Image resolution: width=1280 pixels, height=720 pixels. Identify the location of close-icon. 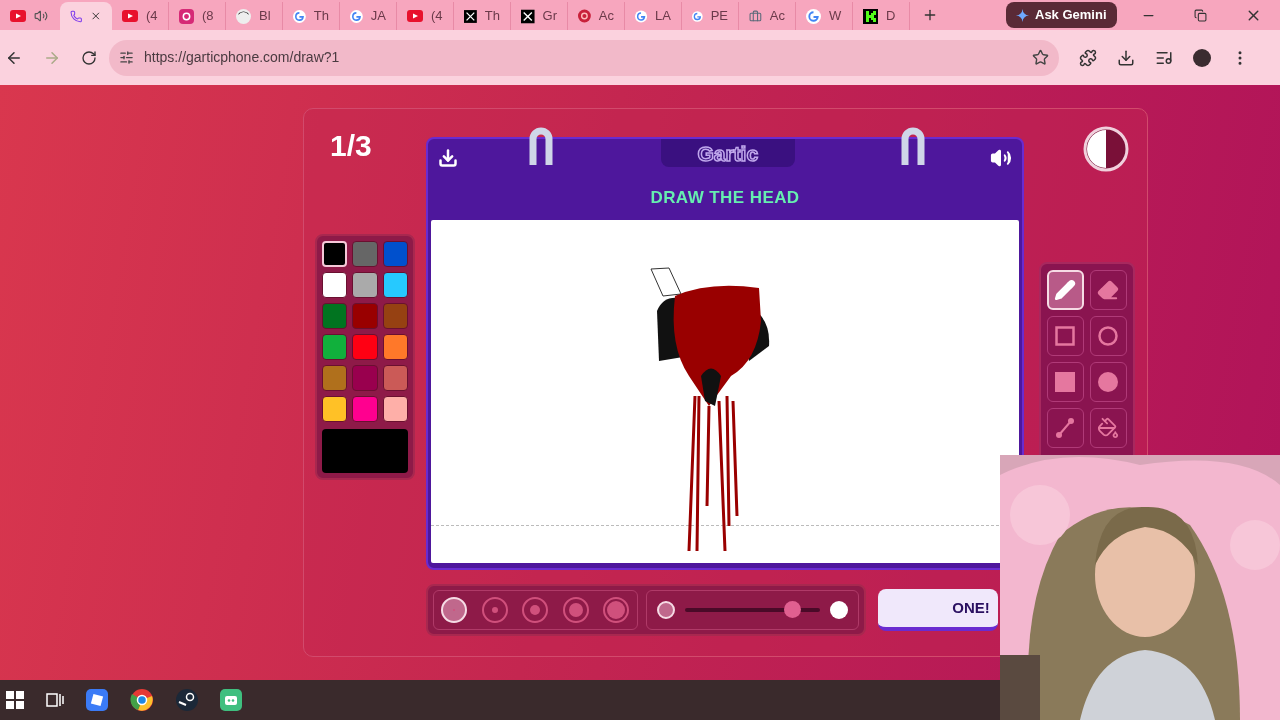
(96, 16).